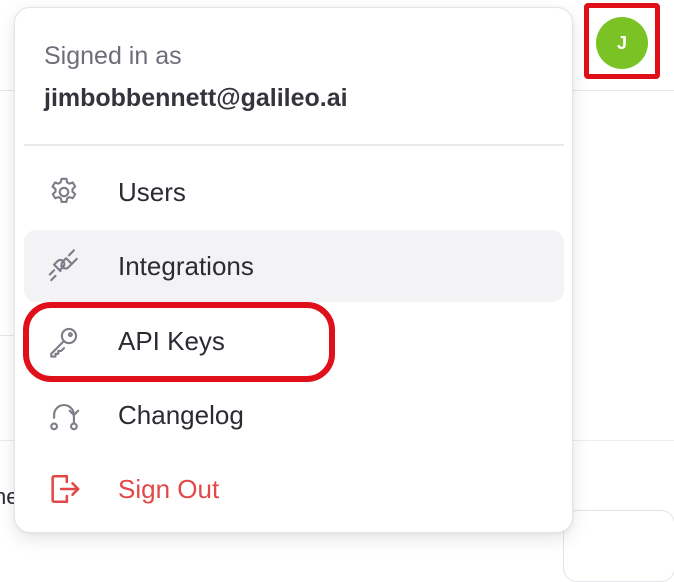 The image size is (674, 582). What do you see at coordinates (113, 56) in the screenshot?
I see `signed-in-label: Signed in as` at bounding box center [113, 56].